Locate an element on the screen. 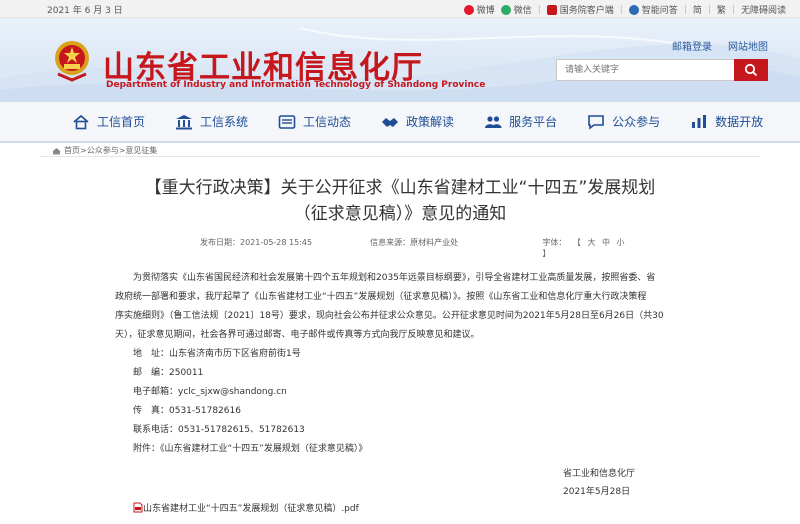 Image resolution: width=800 pixels, height=524 pixels. annex-note: 附件：《山东省建材工业“十四五”发展规划（征求意见稿）》 is located at coordinates (250, 449).